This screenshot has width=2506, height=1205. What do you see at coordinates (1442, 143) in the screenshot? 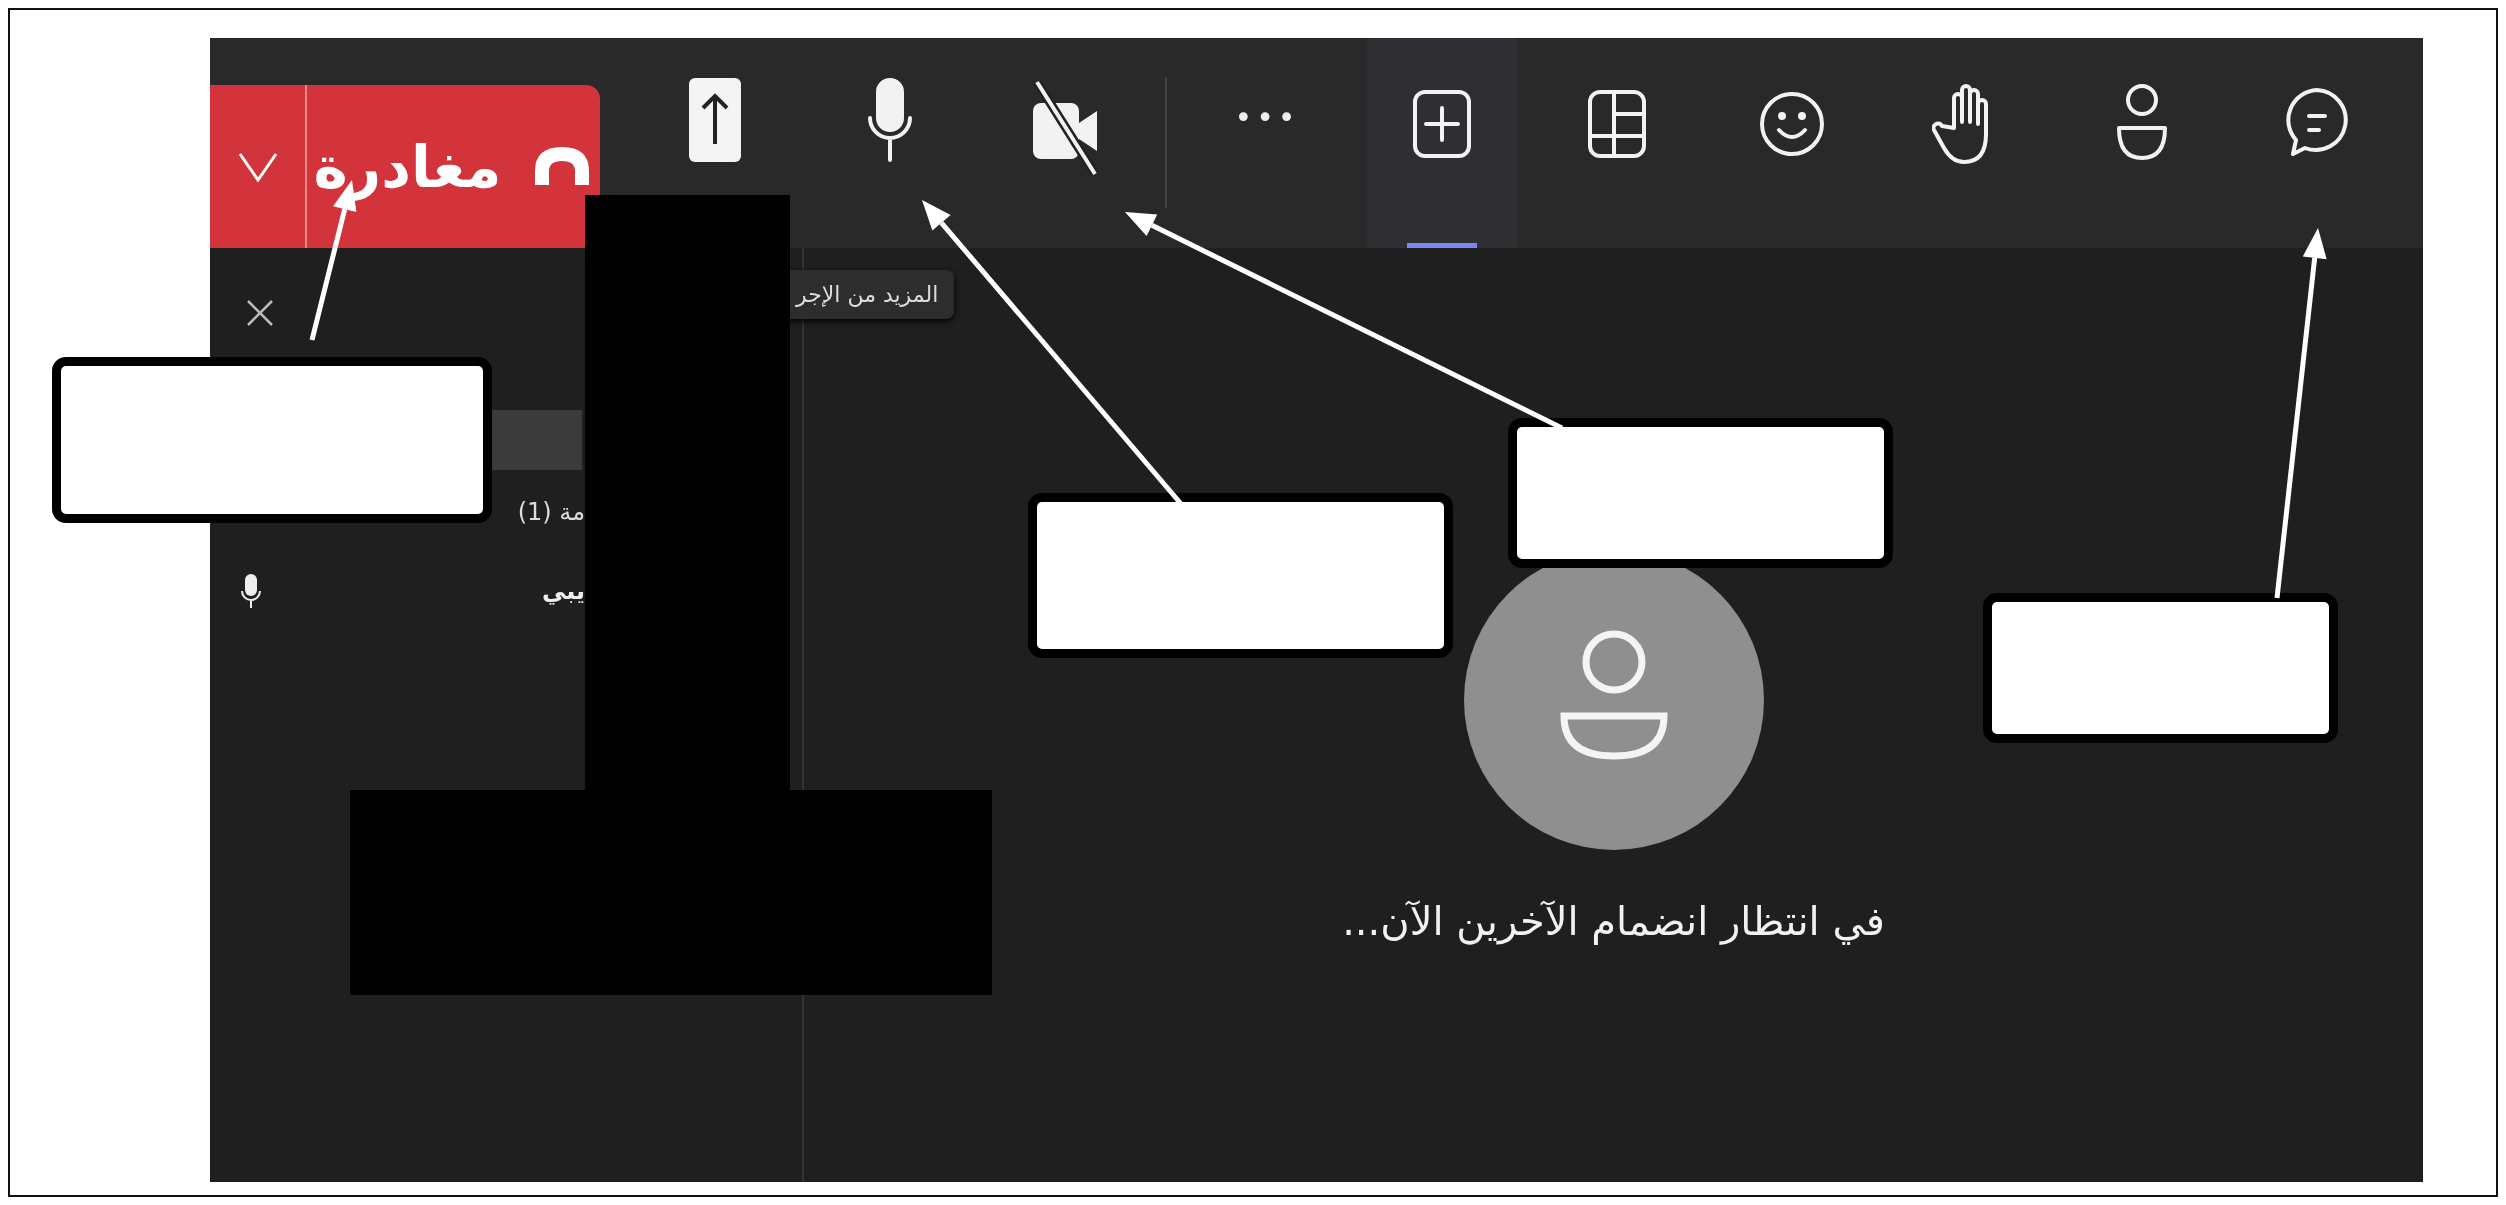
I see `apps-button` at bounding box center [1442, 143].